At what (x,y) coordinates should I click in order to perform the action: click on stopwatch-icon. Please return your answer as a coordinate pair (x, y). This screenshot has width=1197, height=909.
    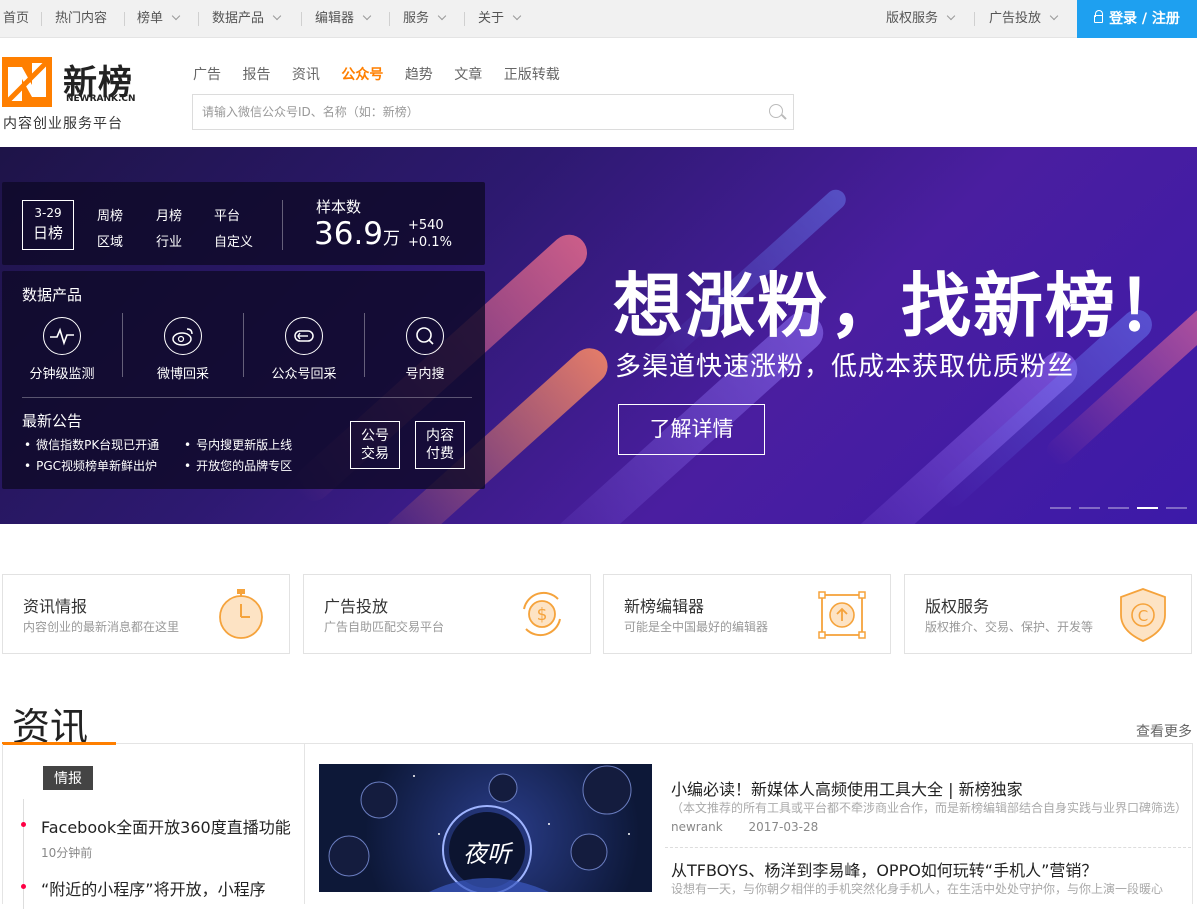
    Looking at the image, I should click on (241, 614).